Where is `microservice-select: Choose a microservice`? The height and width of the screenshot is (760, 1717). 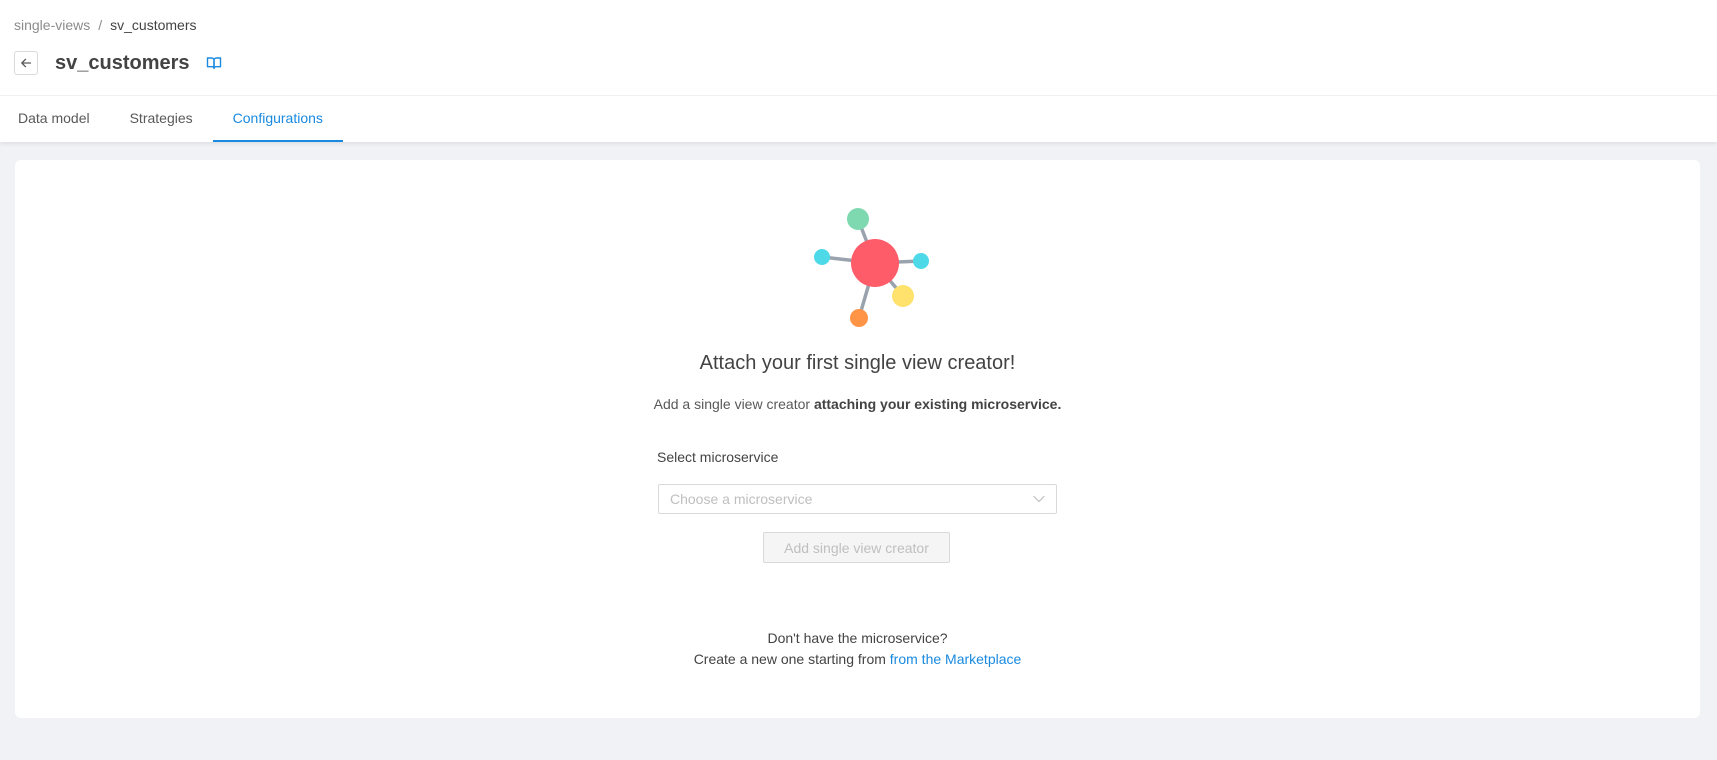 microservice-select: Choose a microservice is located at coordinates (857, 499).